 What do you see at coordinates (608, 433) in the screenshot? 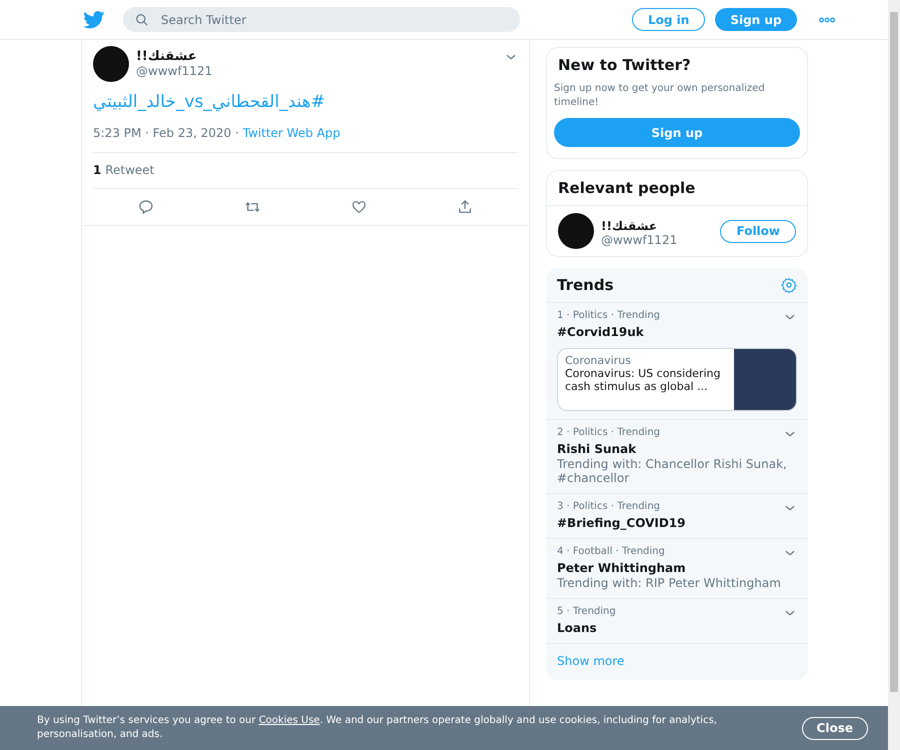
I see `trend-meta: 2 · Politics · Trending` at bounding box center [608, 433].